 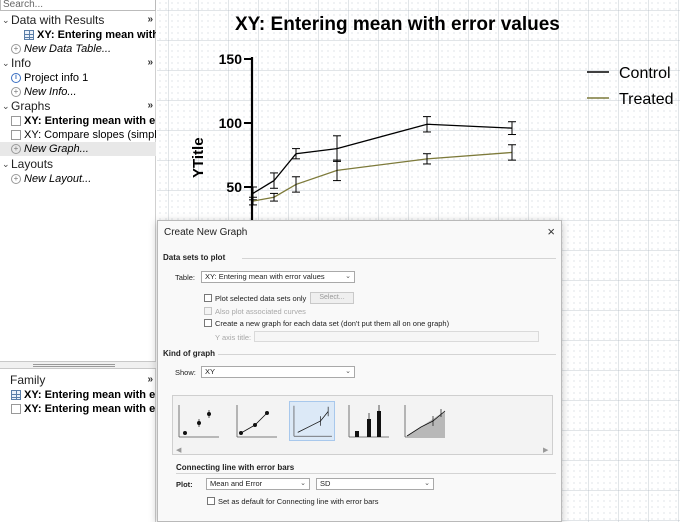 What do you see at coordinates (58, 20) in the screenshot?
I see `section-label: Data with Results` at bounding box center [58, 20].